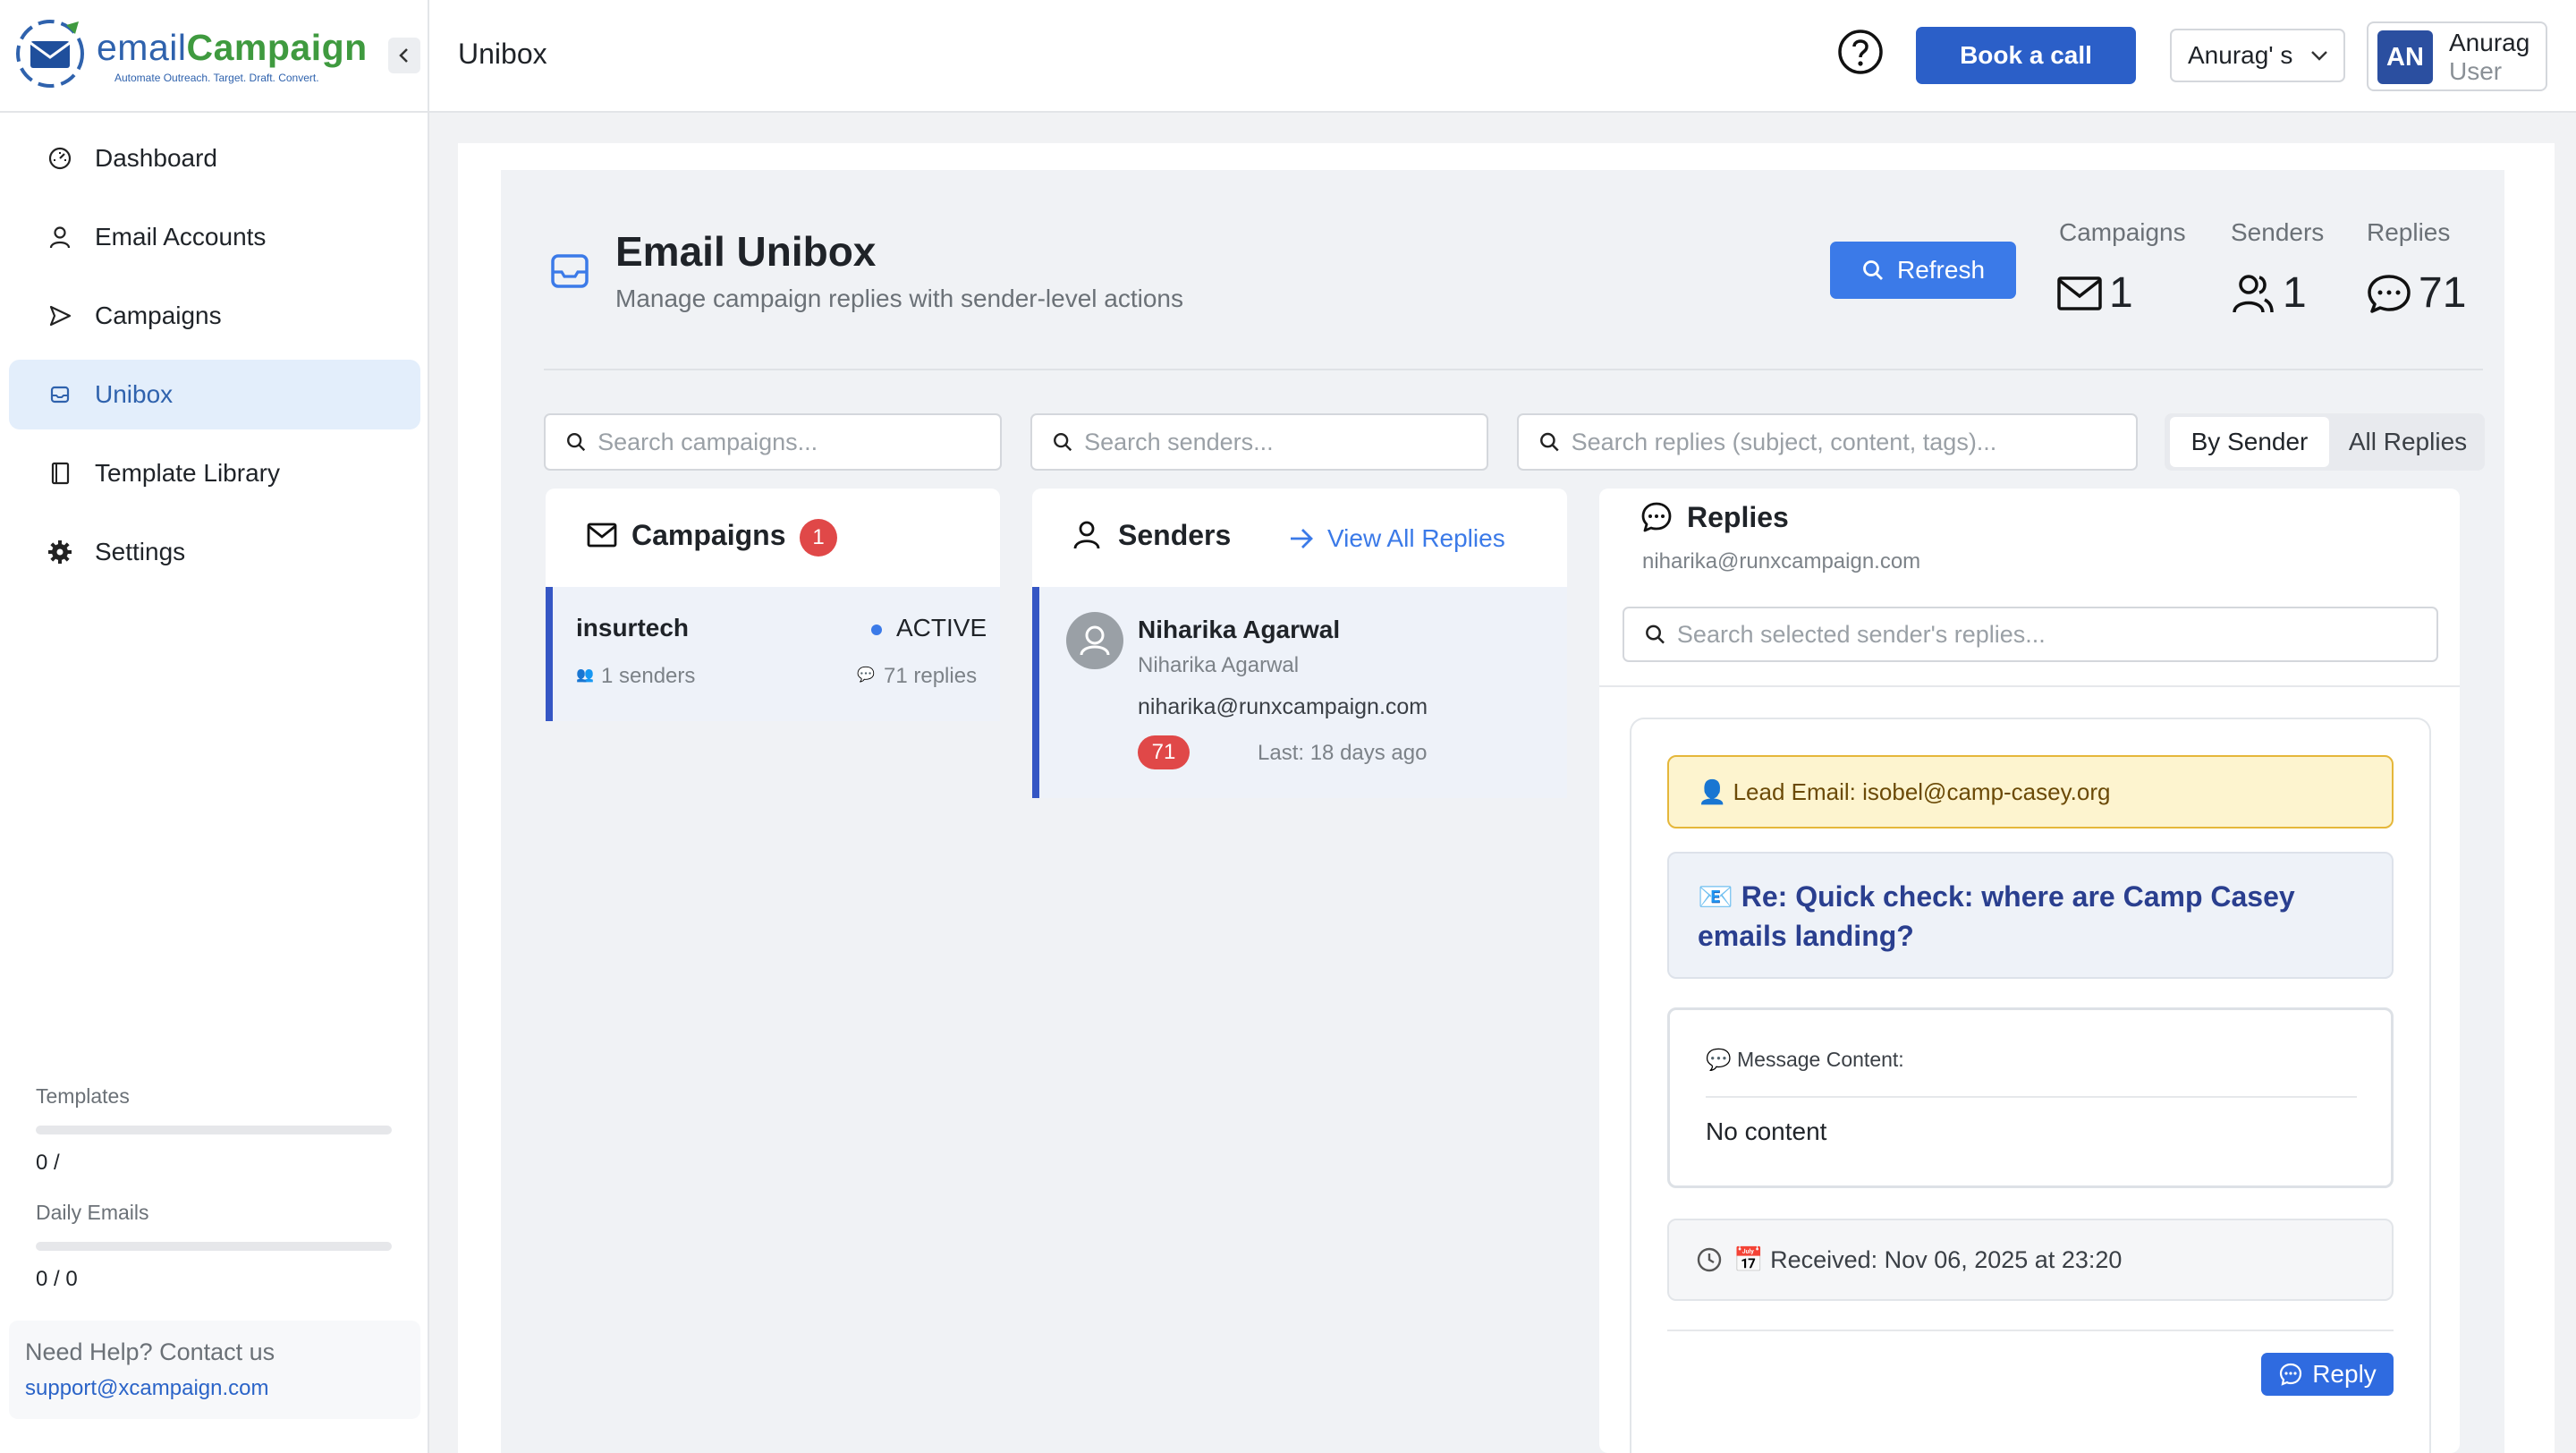 This screenshot has height=1453, width=2576. What do you see at coordinates (1860, 52) in the screenshot?
I see `help-icon` at bounding box center [1860, 52].